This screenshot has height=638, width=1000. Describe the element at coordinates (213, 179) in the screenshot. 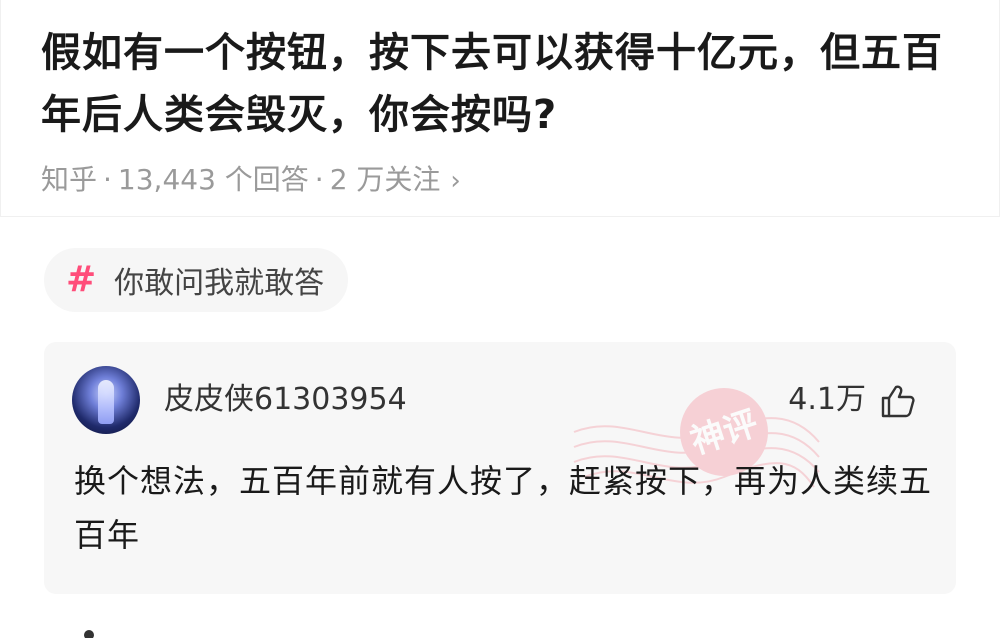

I see `answer-count: 13,443 个回答` at that location.